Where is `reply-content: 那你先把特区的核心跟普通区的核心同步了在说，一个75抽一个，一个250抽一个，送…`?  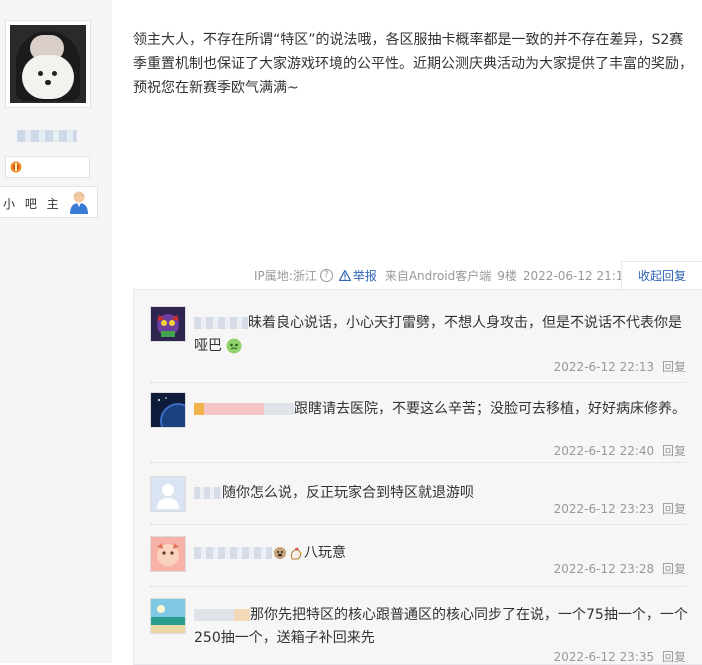
reply-content: 那你先把特区的核心跟普通区的核心同步了在说，一个75抽一个，一个250抽一个，送… is located at coordinates (441, 627).